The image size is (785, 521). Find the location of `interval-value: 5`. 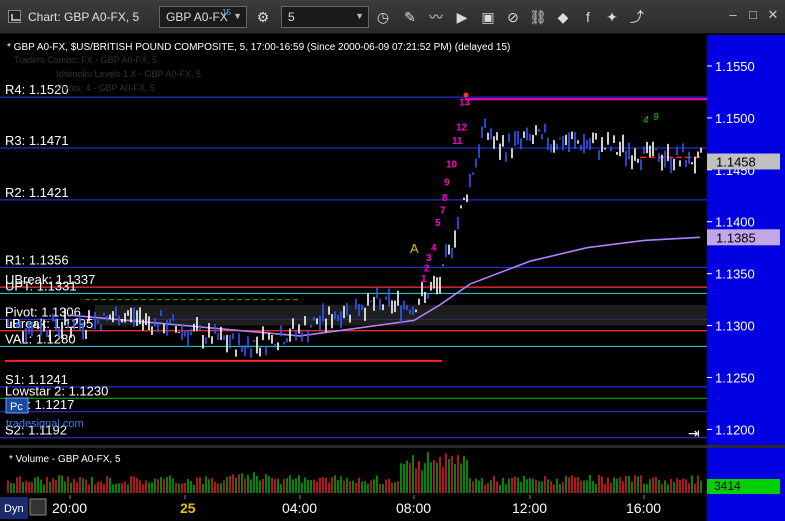

interval-value: 5 is located at coordinates (291, 17).